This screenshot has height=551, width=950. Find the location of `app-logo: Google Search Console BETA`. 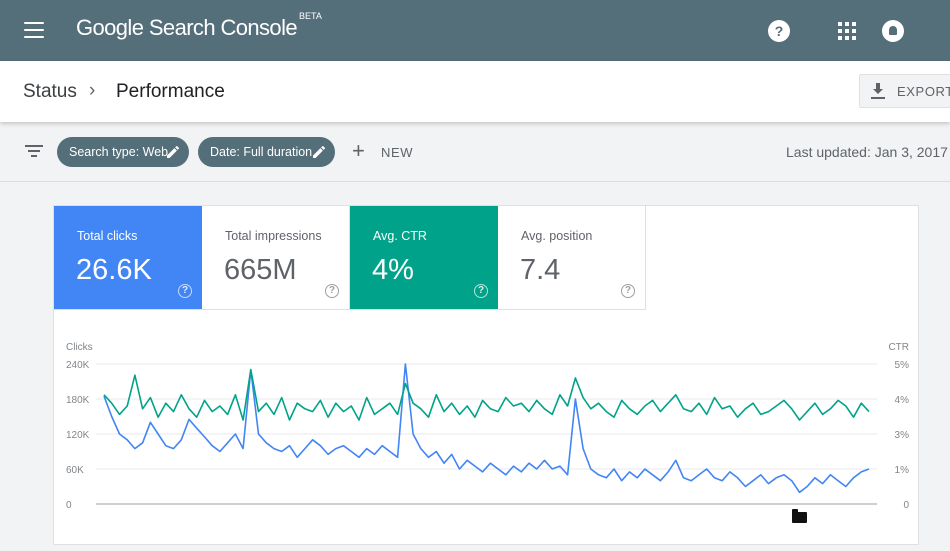

app-logo: Google Search Console BETA is located at coordinates (199, 26).